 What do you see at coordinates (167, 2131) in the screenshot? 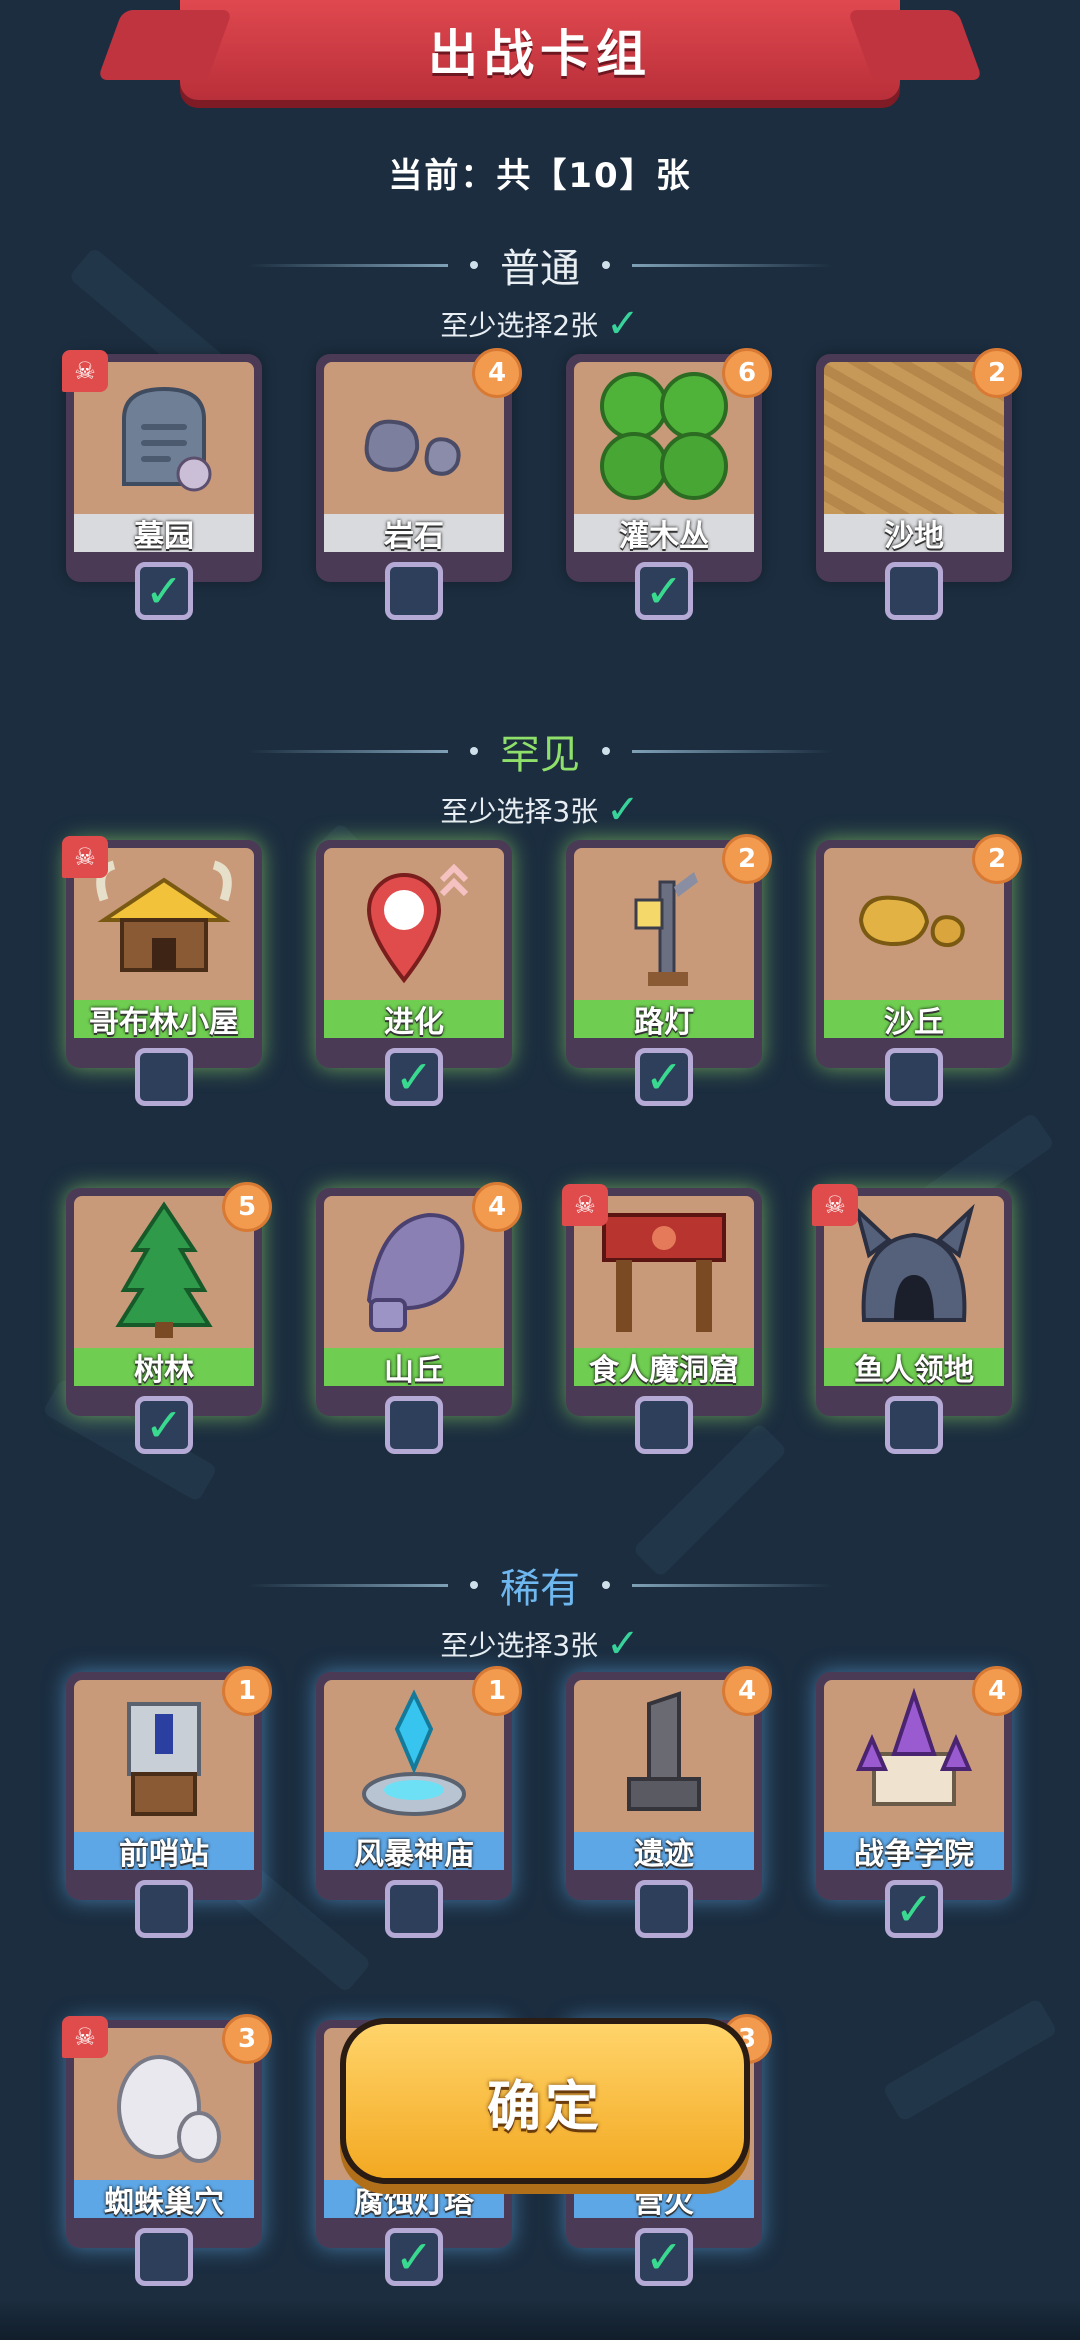
I see `card-spider-nest: 蜘蛛巢穴 3 ☠` at bounding box center [167, 2131].